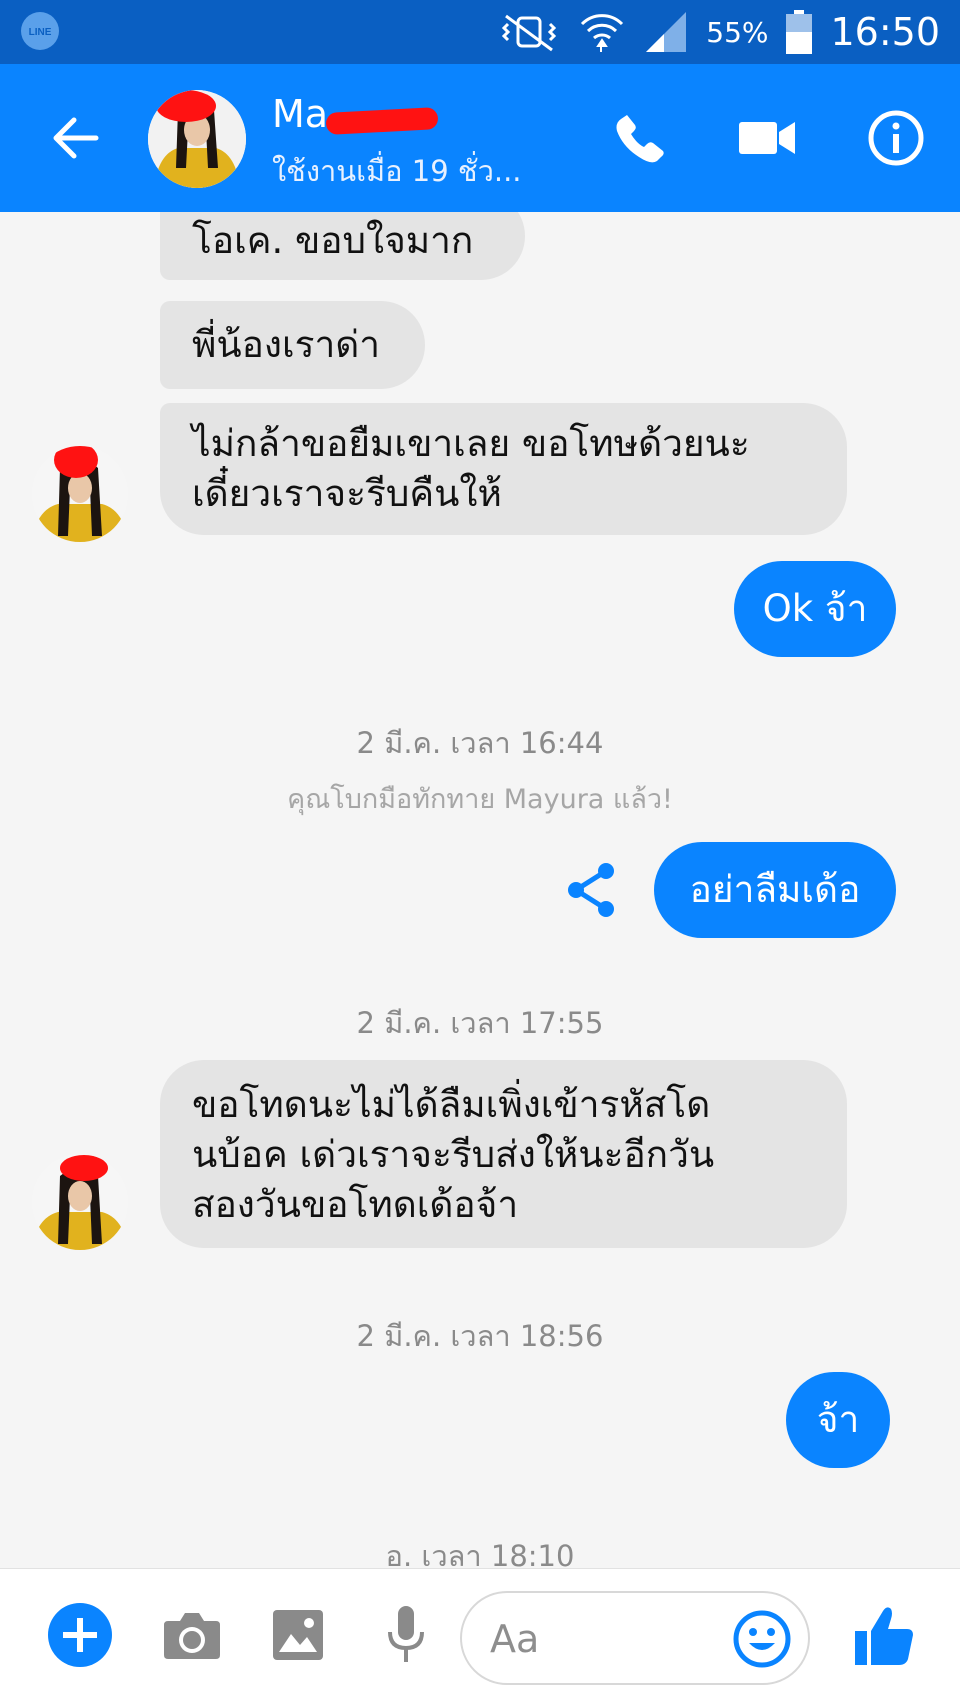  I want to click on clock: 16:50, so click(885, 32).